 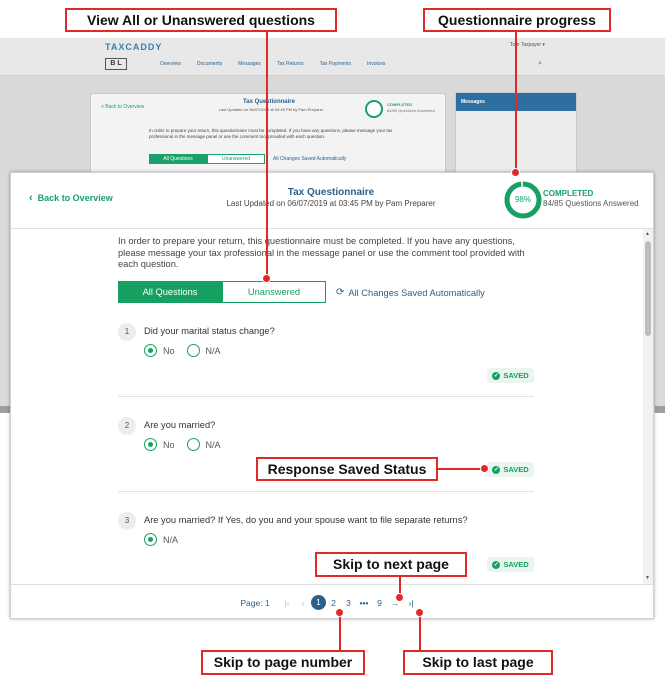 I want to click on page-button: 2, so click(x=333, y=603).